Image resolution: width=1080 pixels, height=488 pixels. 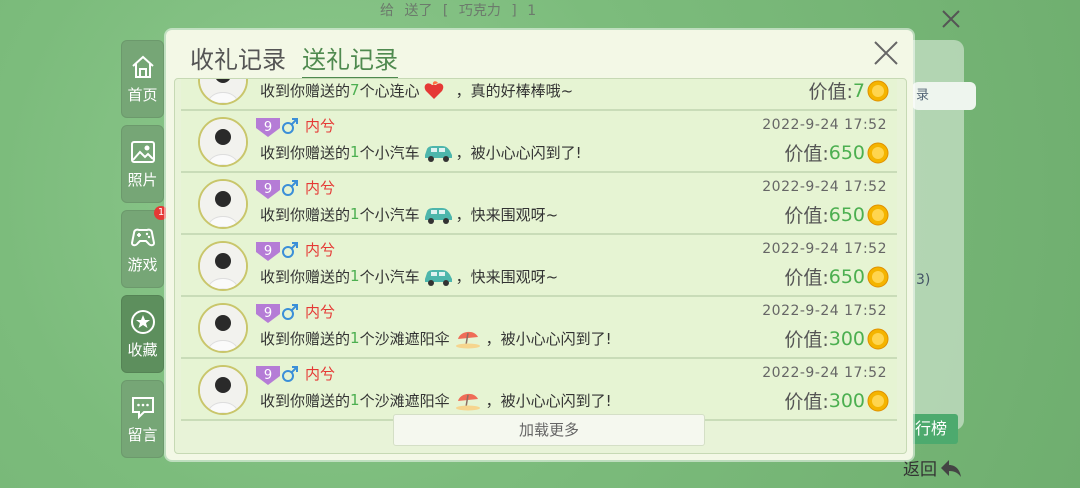 I want to click on gift-message: 收到你赠送的 7 个心连心 ，真的好棒棒哦~, so click(x=417, y=90).